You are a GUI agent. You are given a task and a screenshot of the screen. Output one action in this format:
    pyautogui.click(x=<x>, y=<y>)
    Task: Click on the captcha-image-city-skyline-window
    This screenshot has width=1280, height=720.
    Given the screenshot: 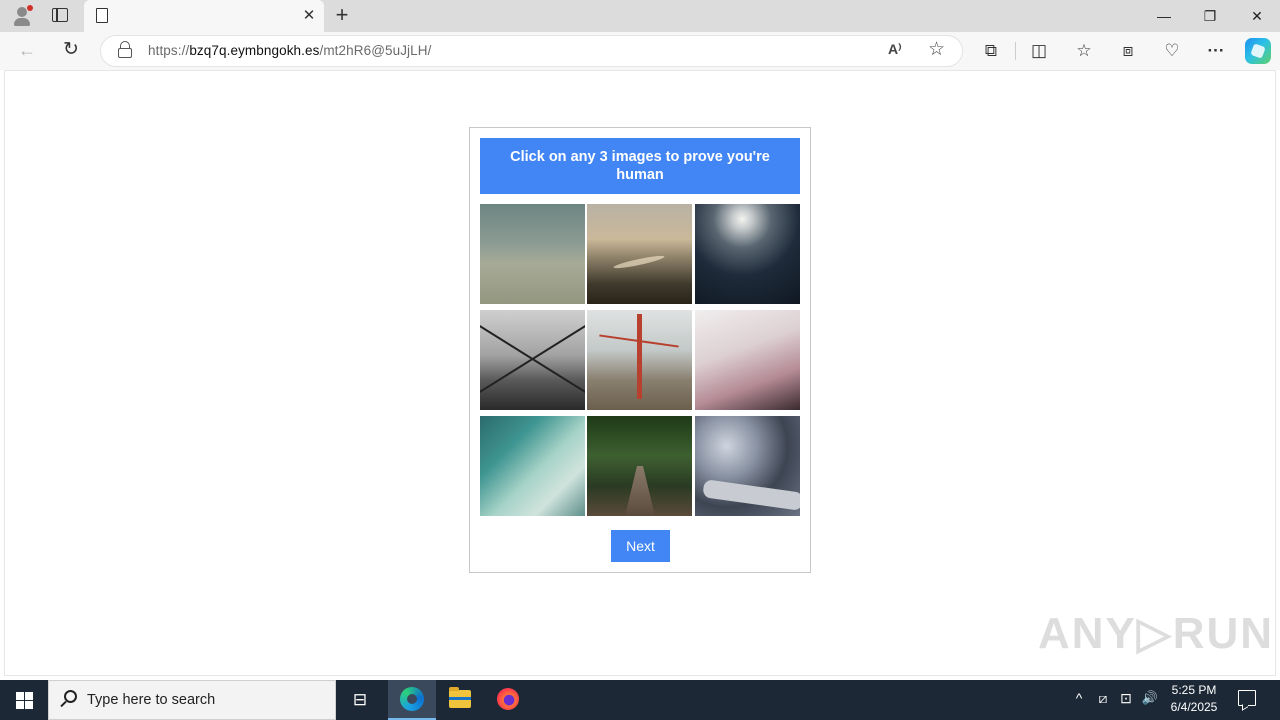 What is the action you would take?
    pyautogui.click(x=532, y=360)
    